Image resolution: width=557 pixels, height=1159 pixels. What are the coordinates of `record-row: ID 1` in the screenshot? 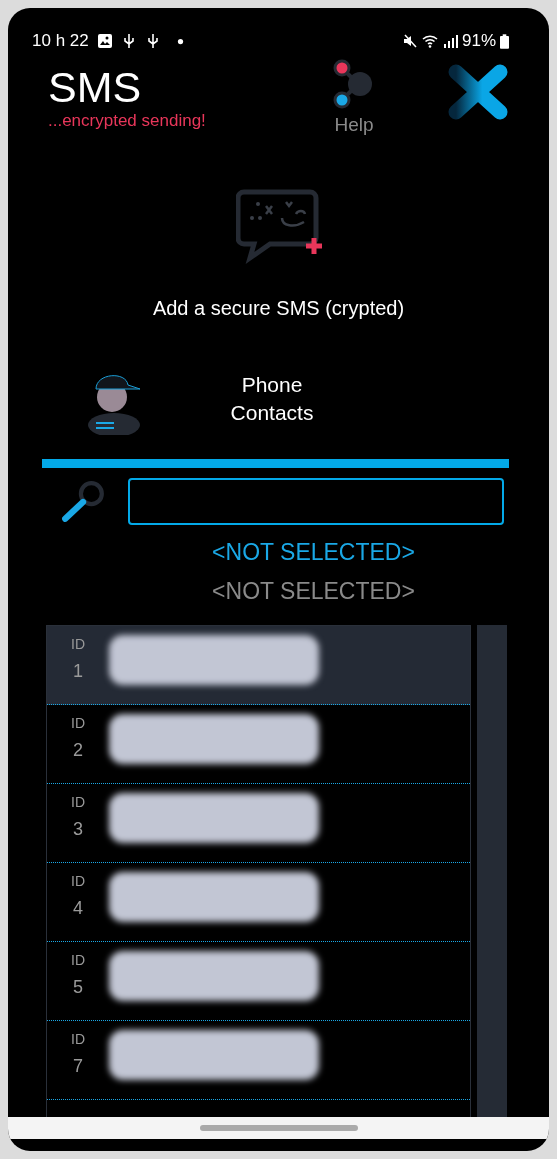 It's located at (258, 665).